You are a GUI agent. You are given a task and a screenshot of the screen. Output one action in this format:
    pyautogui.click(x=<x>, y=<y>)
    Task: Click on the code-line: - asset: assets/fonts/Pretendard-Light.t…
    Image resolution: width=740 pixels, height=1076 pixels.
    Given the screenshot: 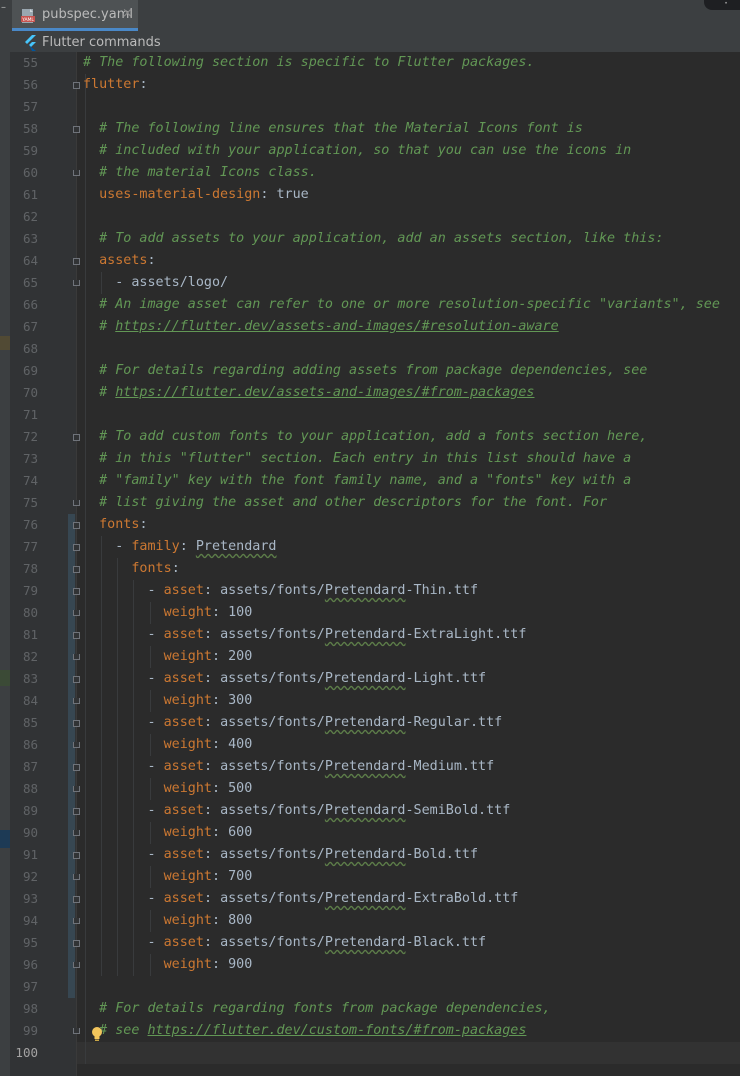 What is the action you would take?
    pyautogui.click(x=285, y=679)
    